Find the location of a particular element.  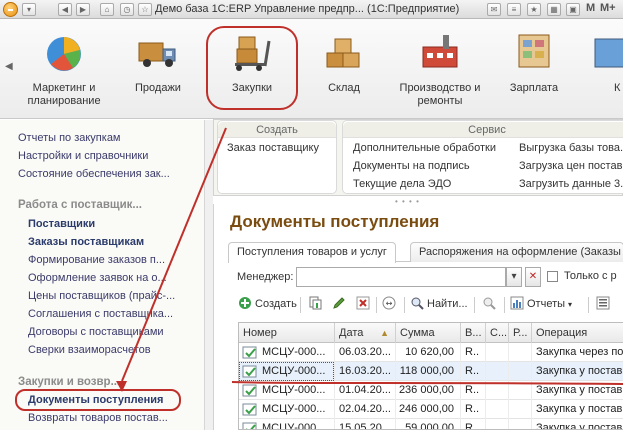

history-icon: ◷ is located at coordinates (127, 9).